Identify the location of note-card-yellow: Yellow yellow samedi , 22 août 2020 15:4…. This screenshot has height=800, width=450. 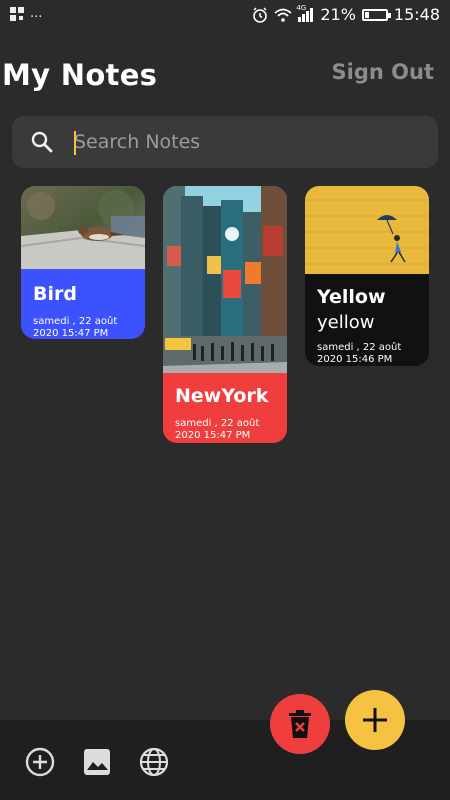
(367, 276).